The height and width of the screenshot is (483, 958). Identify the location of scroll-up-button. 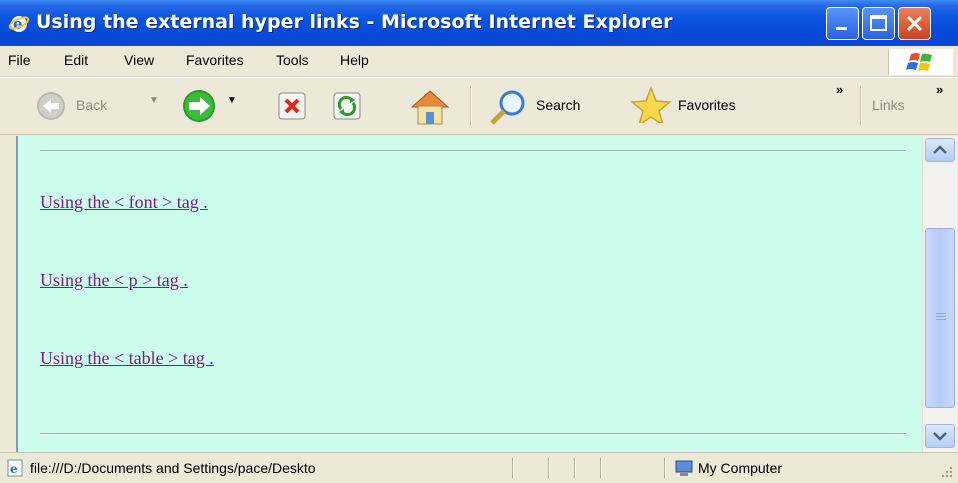
(940, 150).